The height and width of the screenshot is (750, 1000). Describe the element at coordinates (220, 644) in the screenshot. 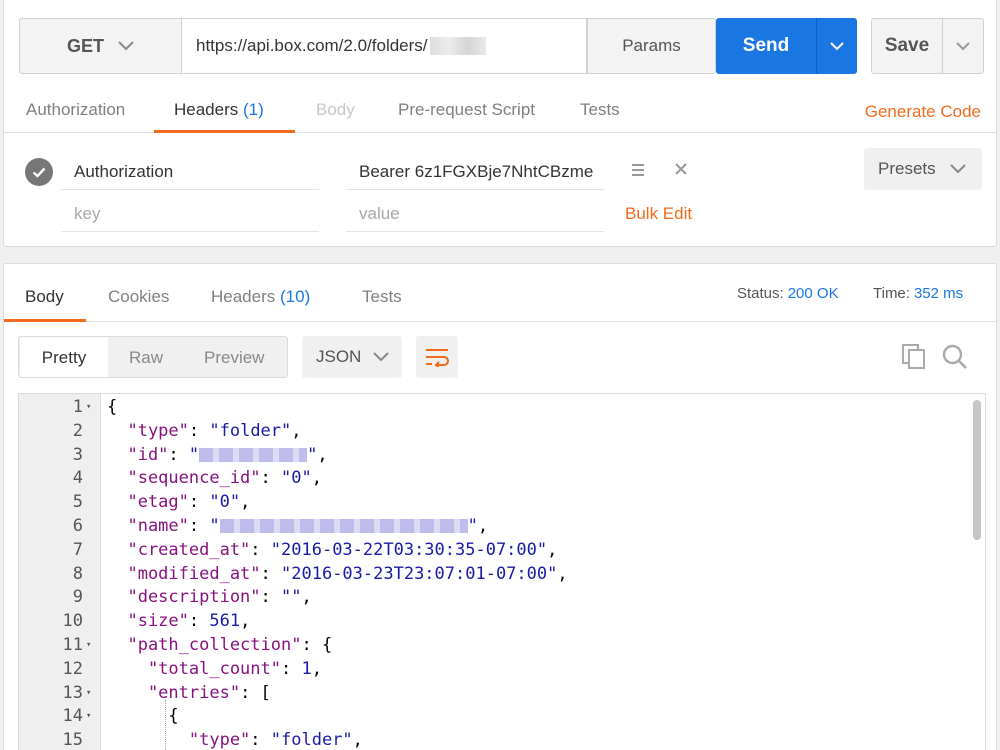

I see `code-text: "path_collection": {` at that location.